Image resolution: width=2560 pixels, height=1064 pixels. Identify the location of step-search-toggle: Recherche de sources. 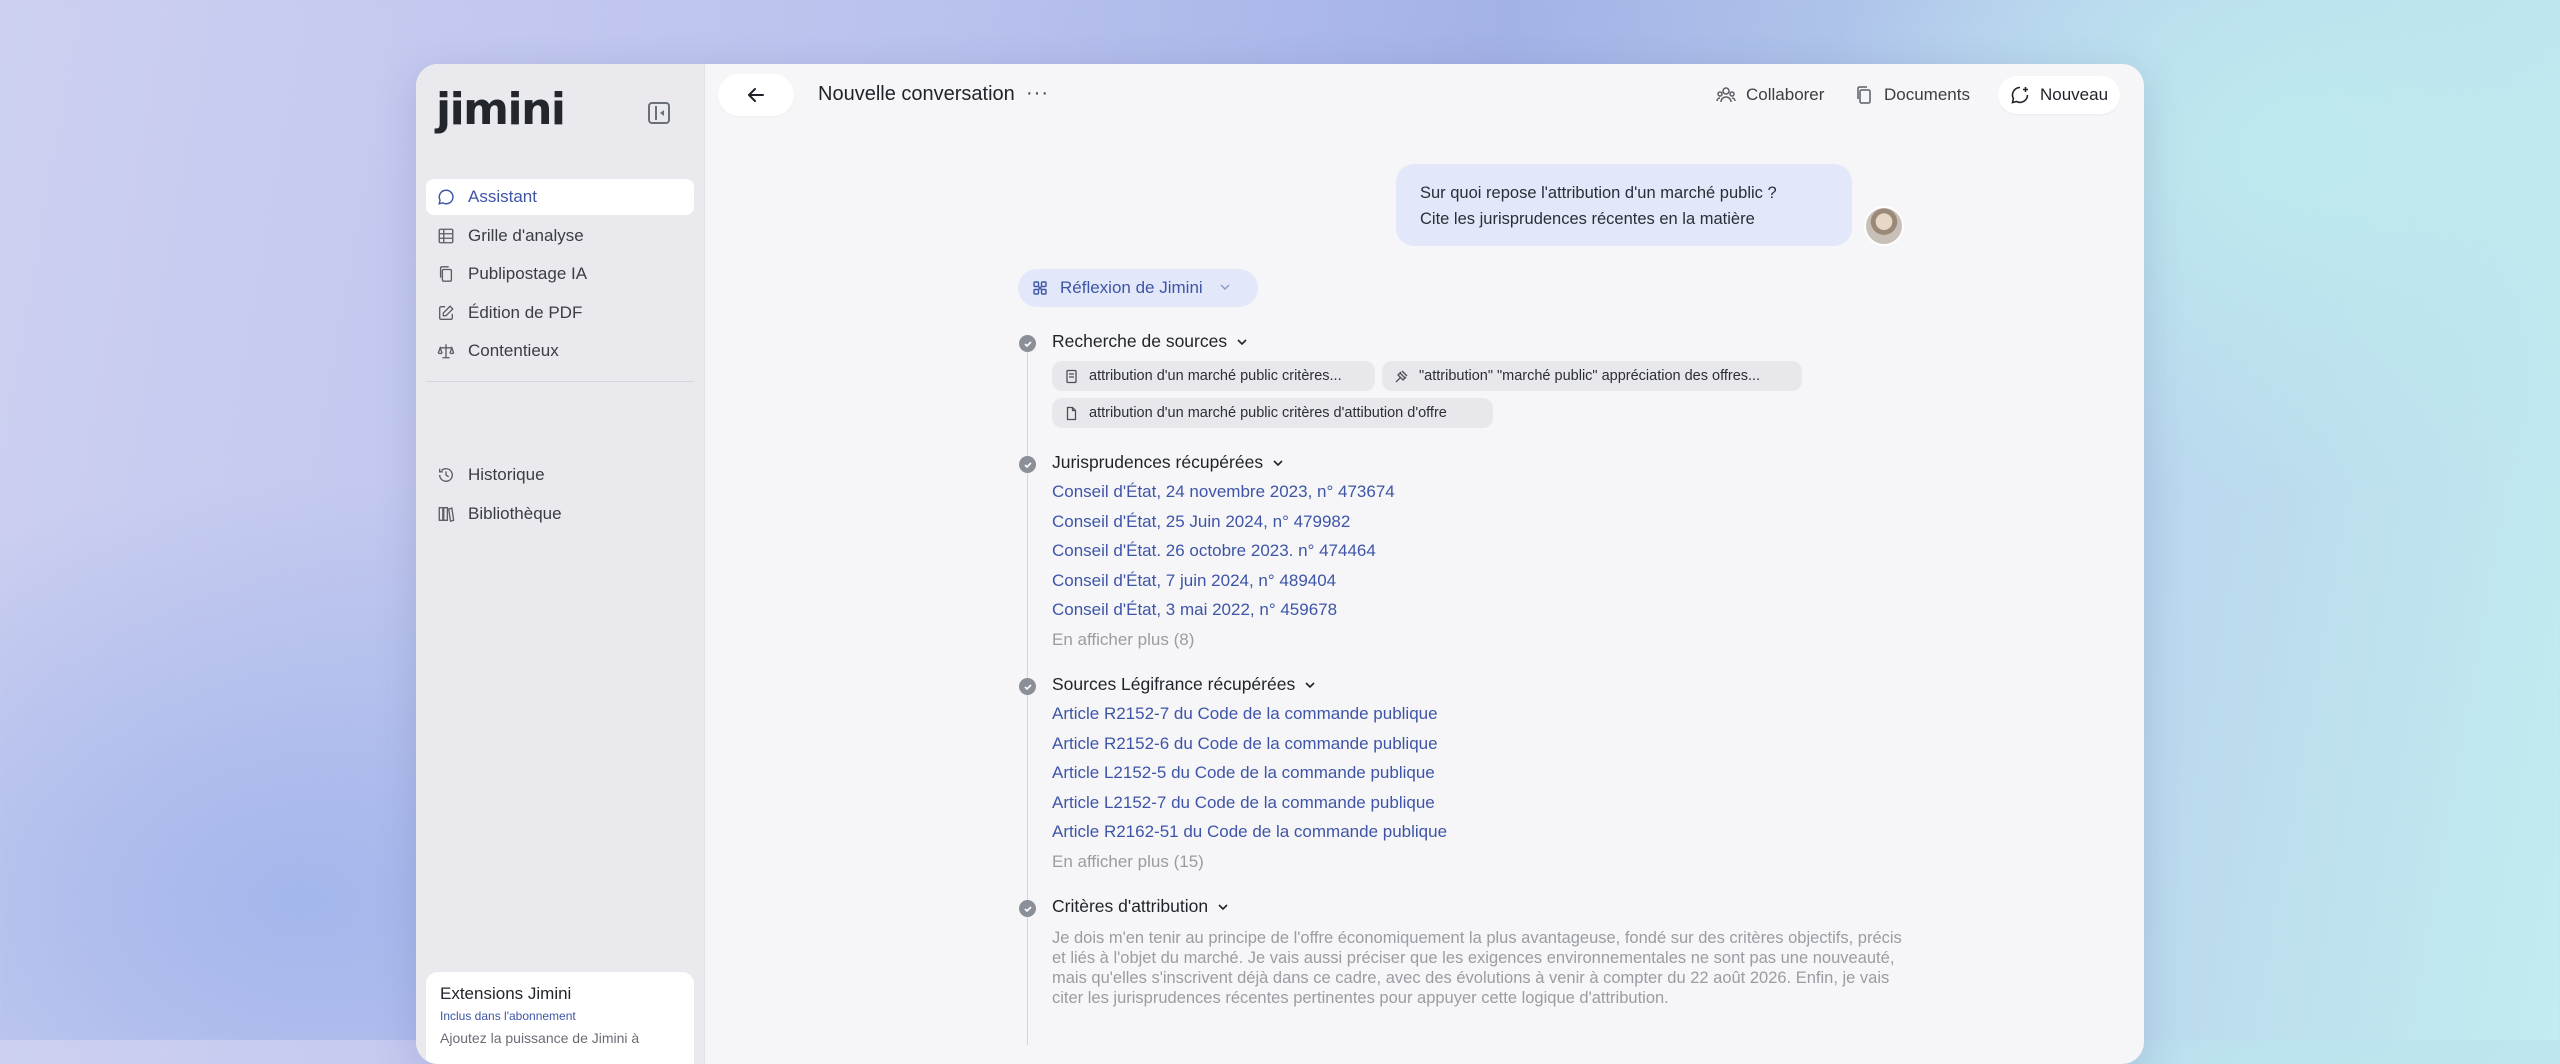
(1150, 341).